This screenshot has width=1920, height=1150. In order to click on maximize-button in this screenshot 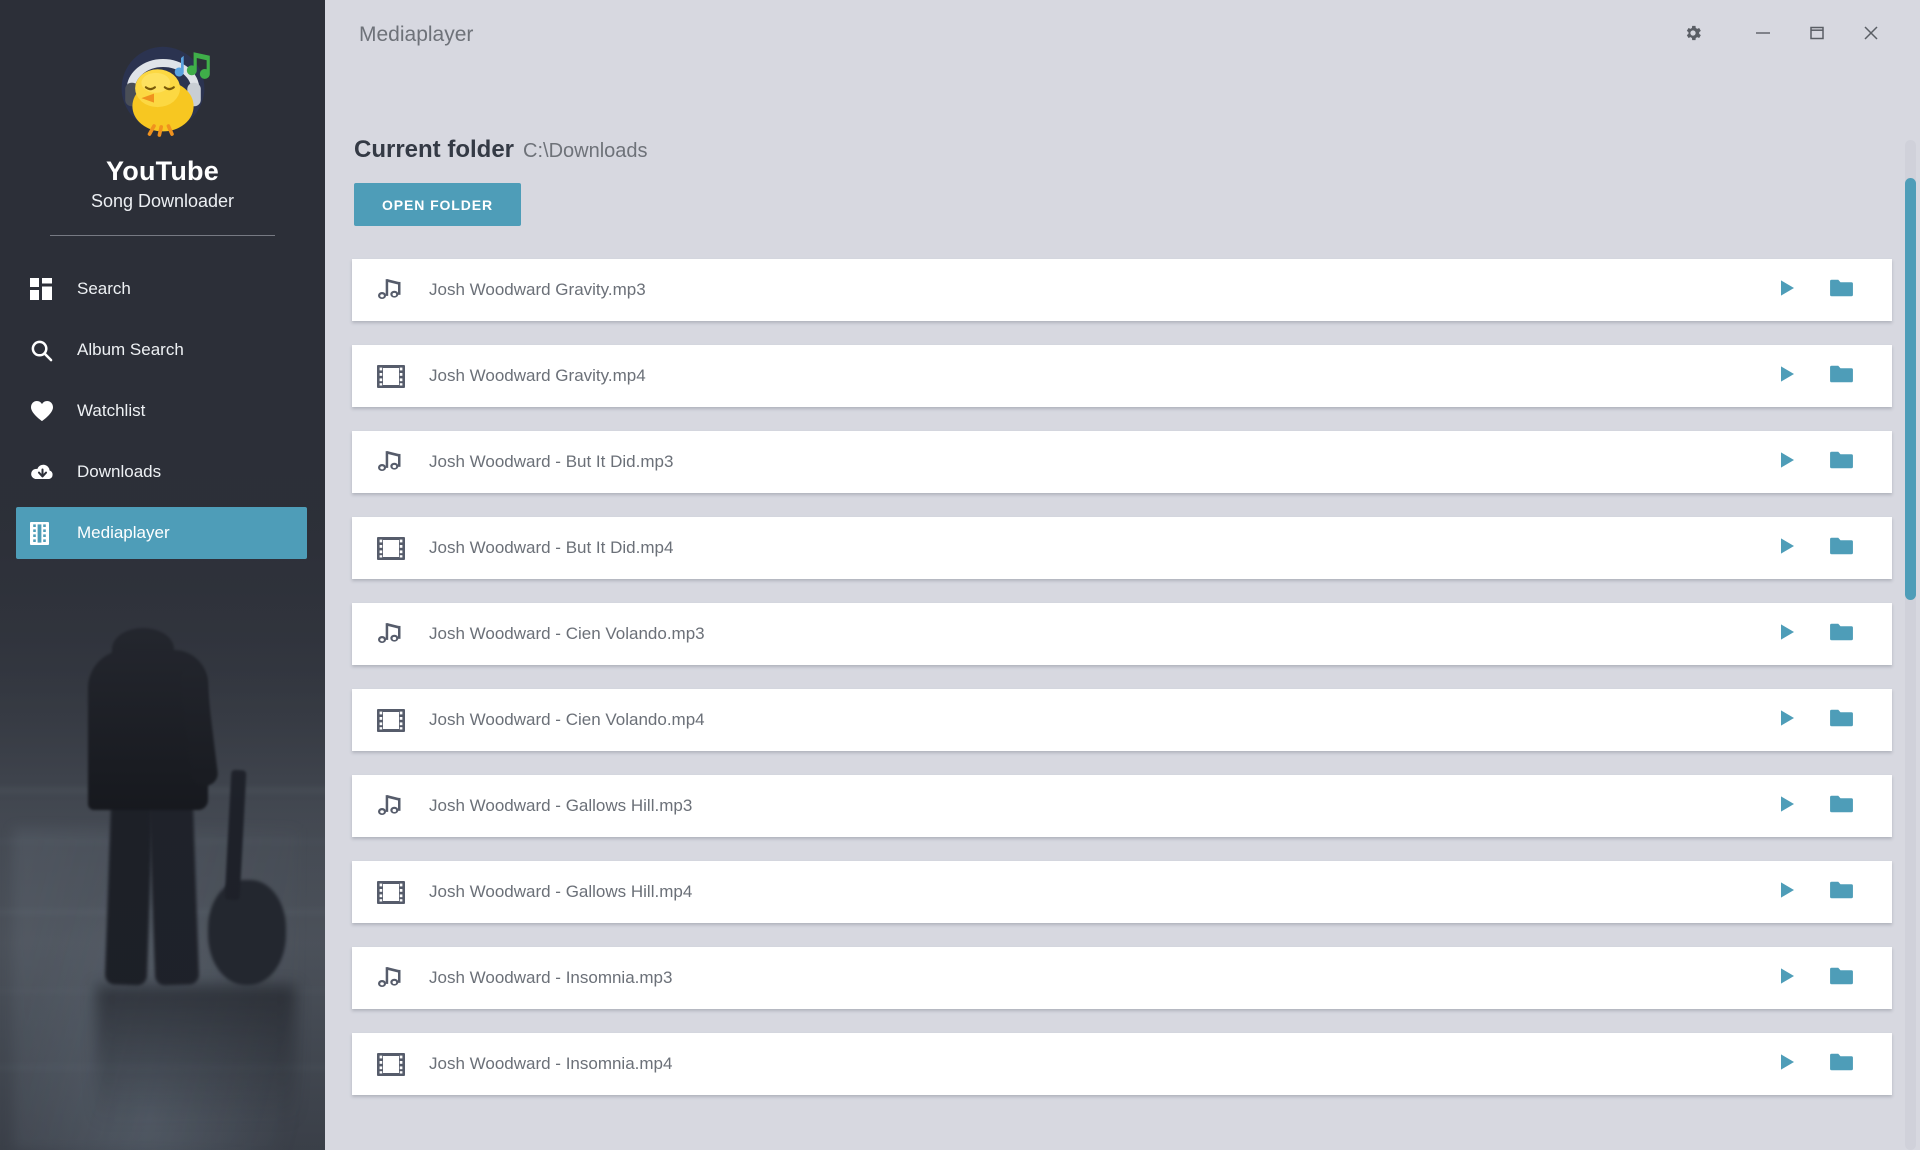, I will do `click(1817, 35)`.